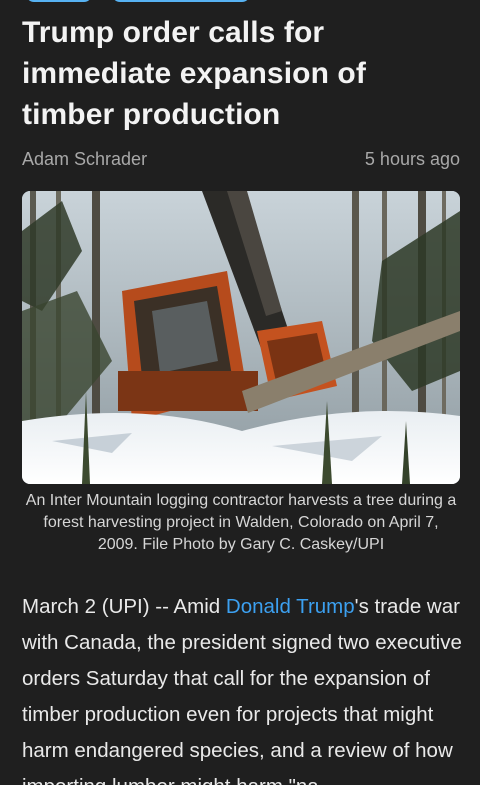  I want to click on article-meta: Adam Schrader 5 hours ago, so click(241, 159).